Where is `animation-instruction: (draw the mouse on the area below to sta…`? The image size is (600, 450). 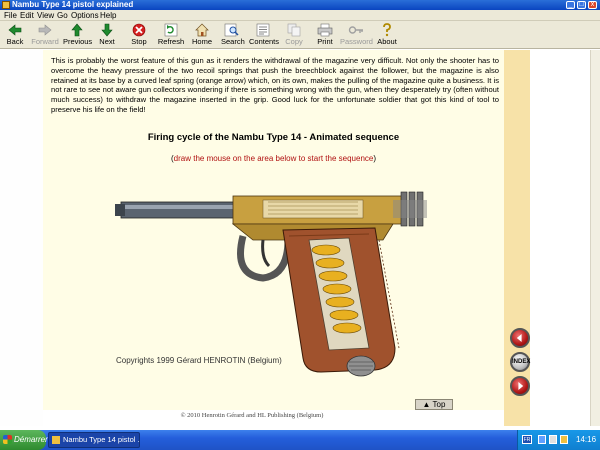
animation-instruction: (draw the mouse on the area below to sta… is located at coordinates (273, 158).